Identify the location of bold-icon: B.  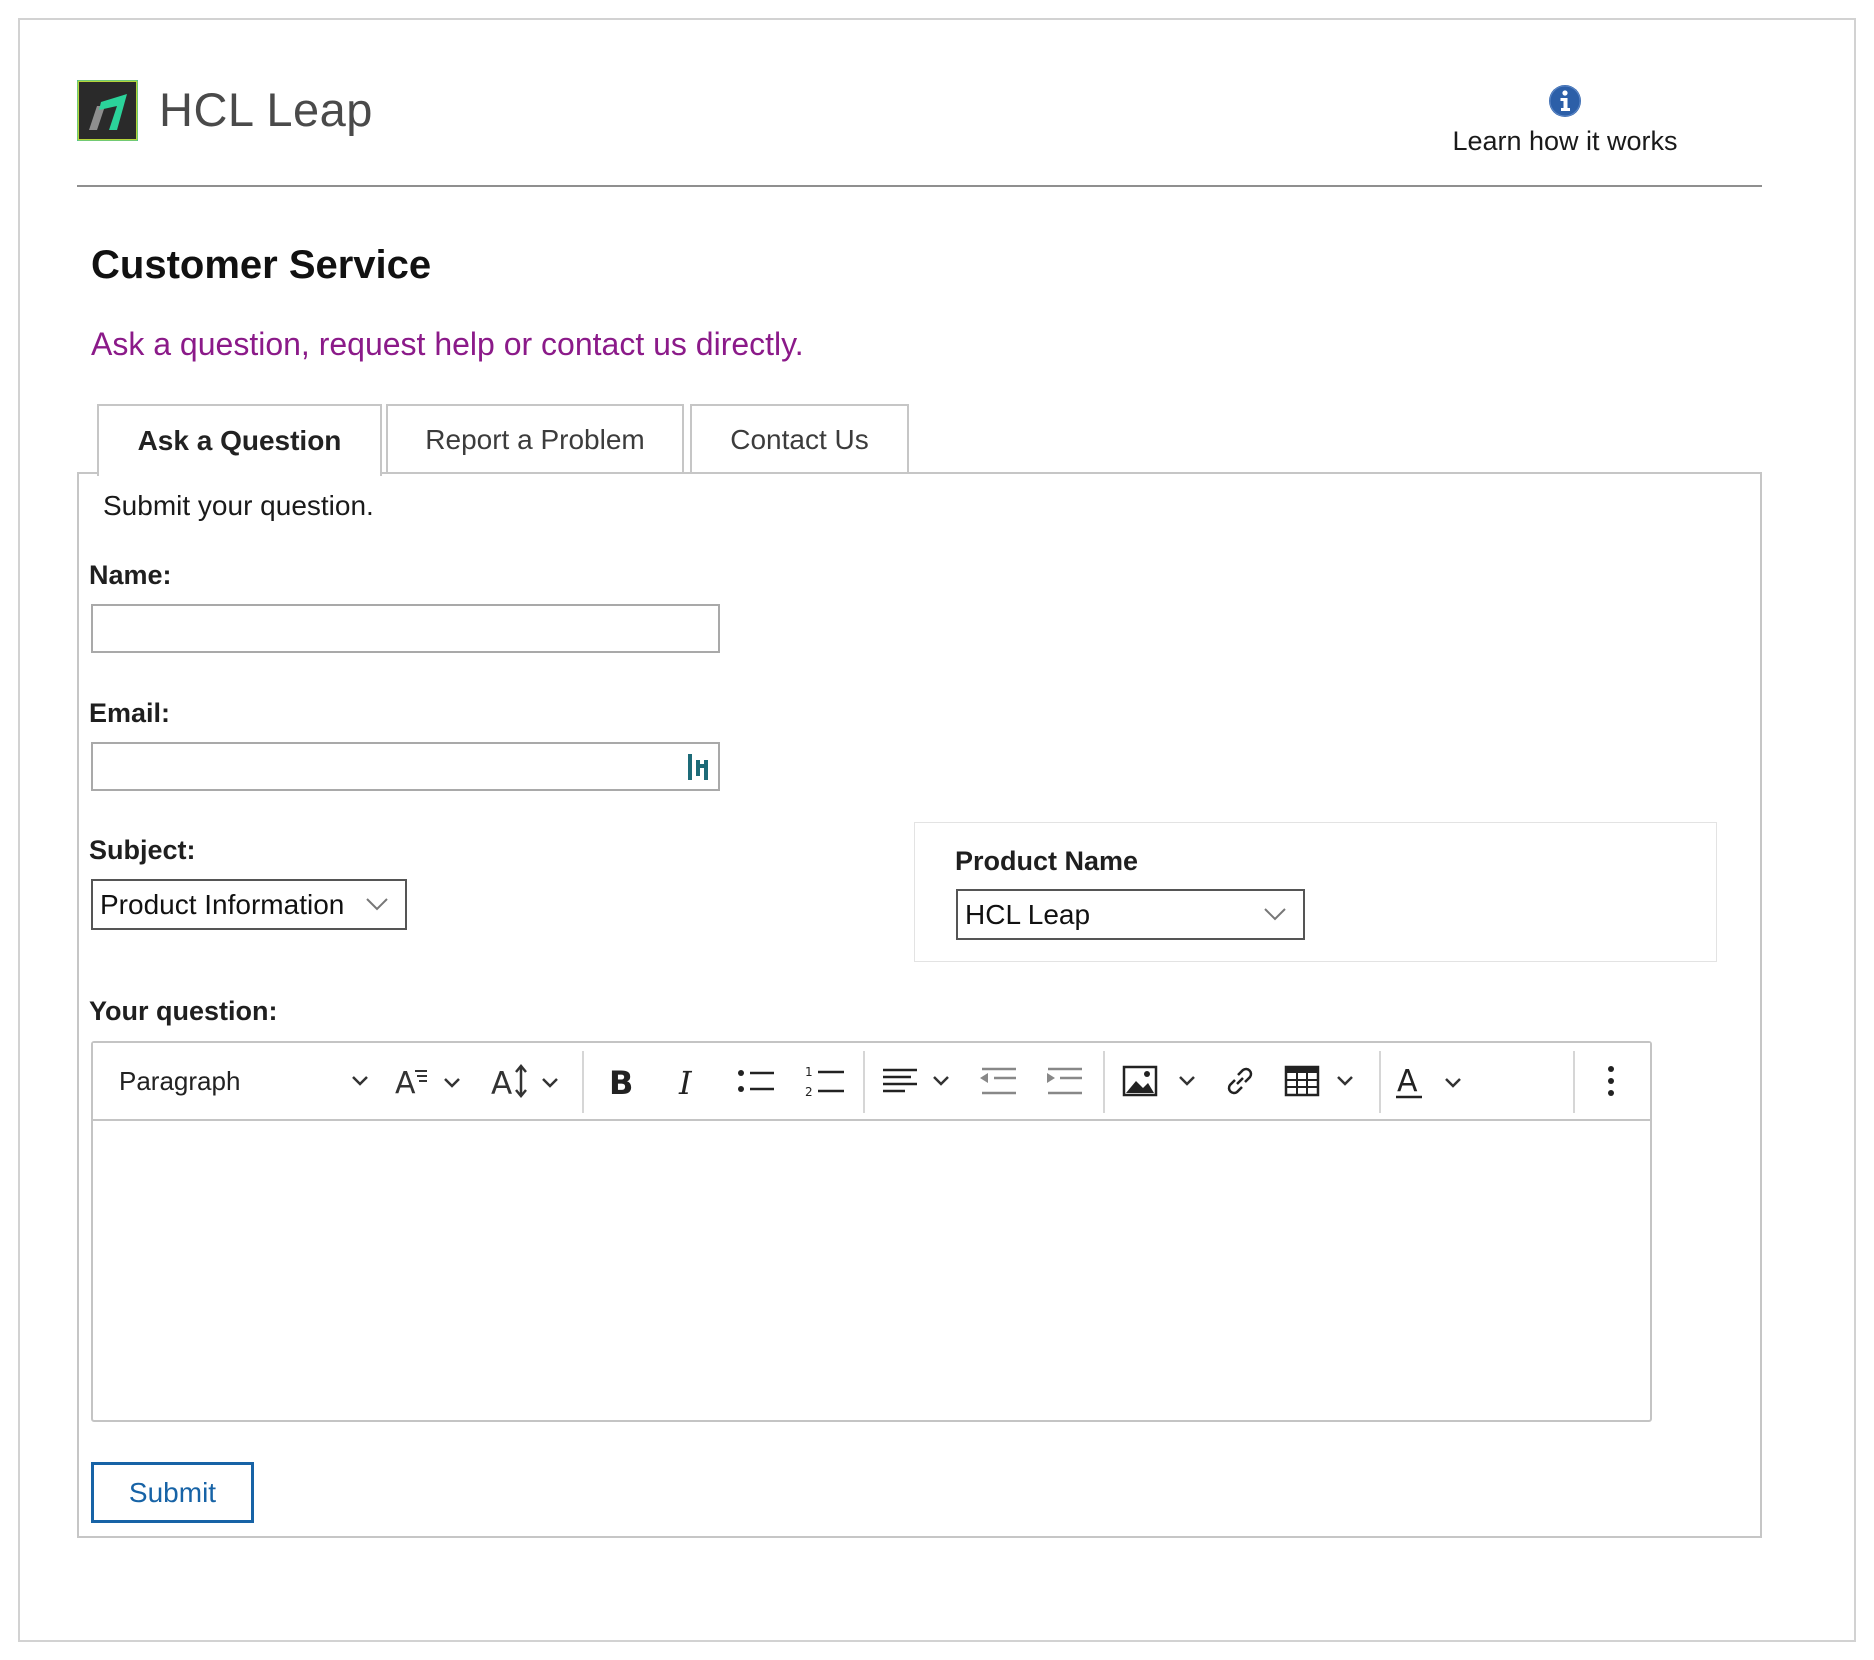
(621, 1082).